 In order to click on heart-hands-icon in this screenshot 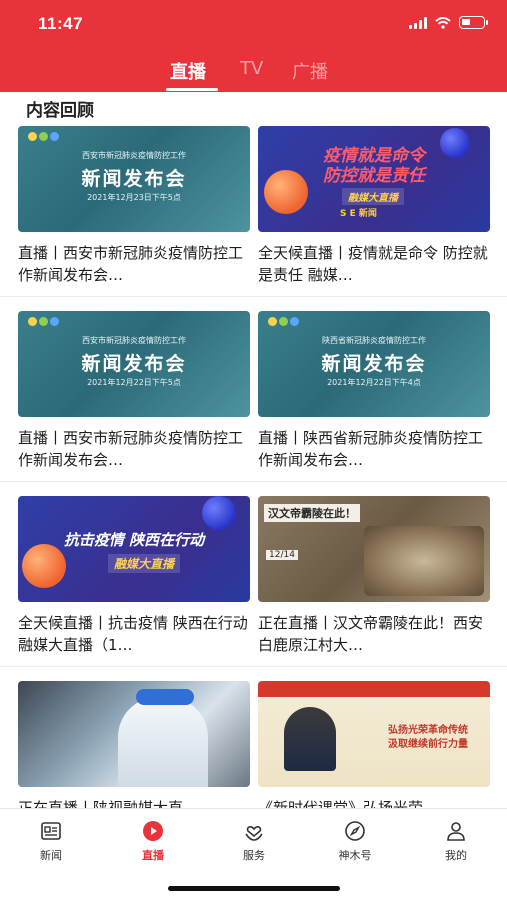, I will do `click(254, 833)`.